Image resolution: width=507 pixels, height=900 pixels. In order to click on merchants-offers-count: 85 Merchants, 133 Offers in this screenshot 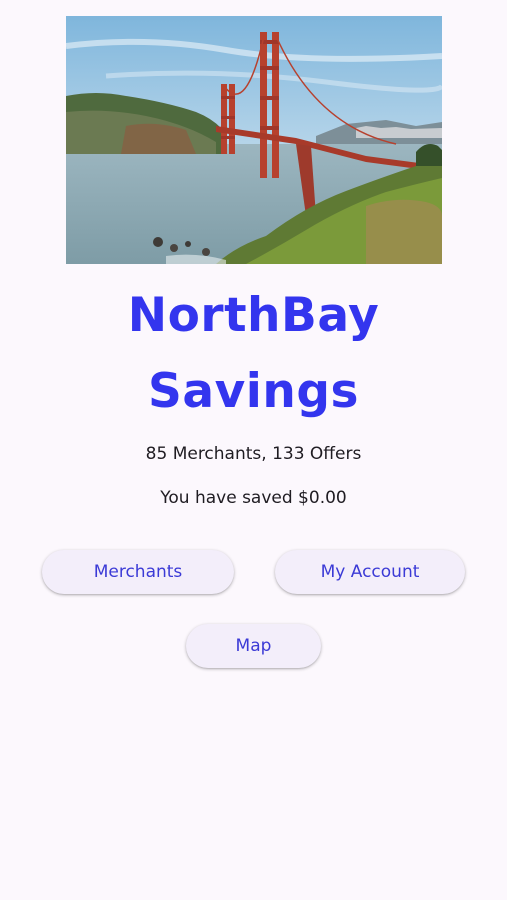, I will do `click(253, 454)`.